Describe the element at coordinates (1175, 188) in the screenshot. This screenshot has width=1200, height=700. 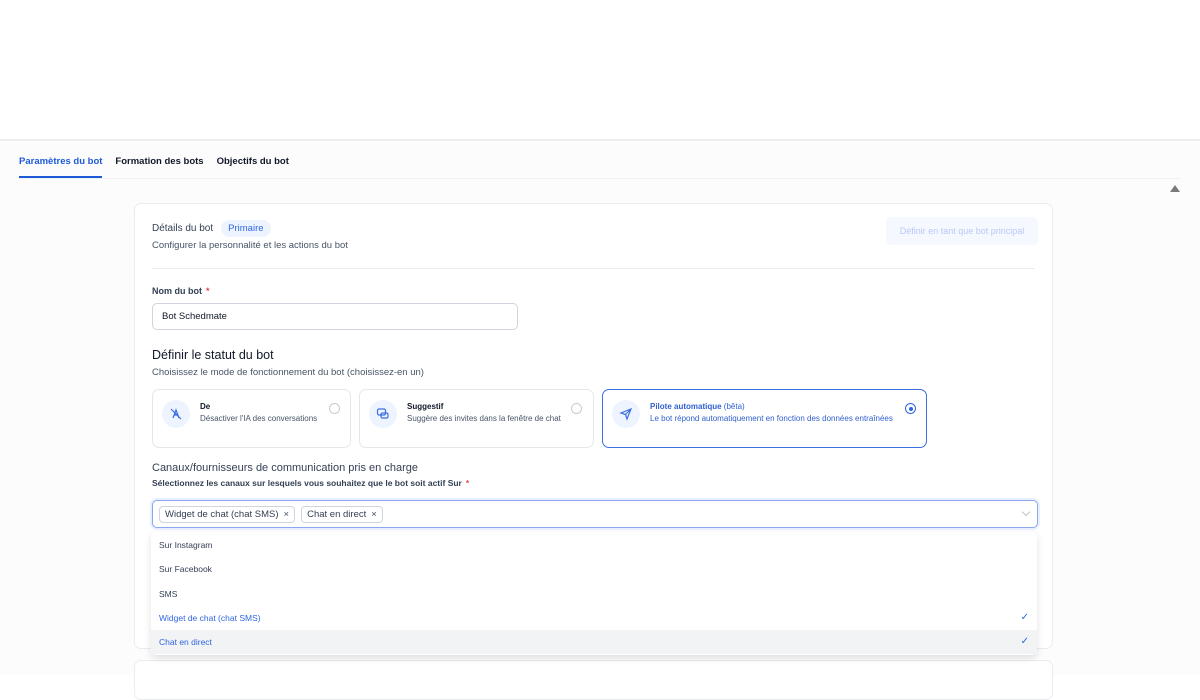
I see `scroll-up-icon` at that location.